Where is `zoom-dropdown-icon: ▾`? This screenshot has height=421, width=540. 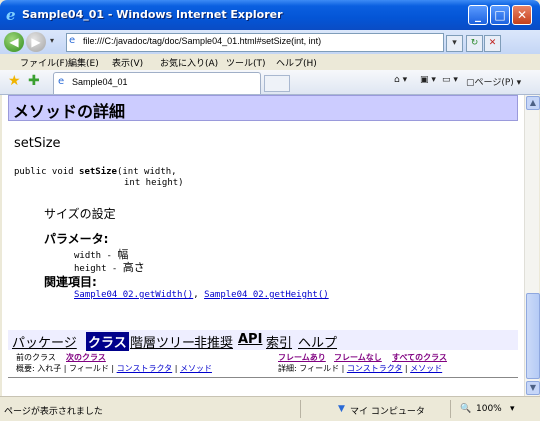
zoom-dropdown-icon: ▾ is located at coordinates (512, 409).